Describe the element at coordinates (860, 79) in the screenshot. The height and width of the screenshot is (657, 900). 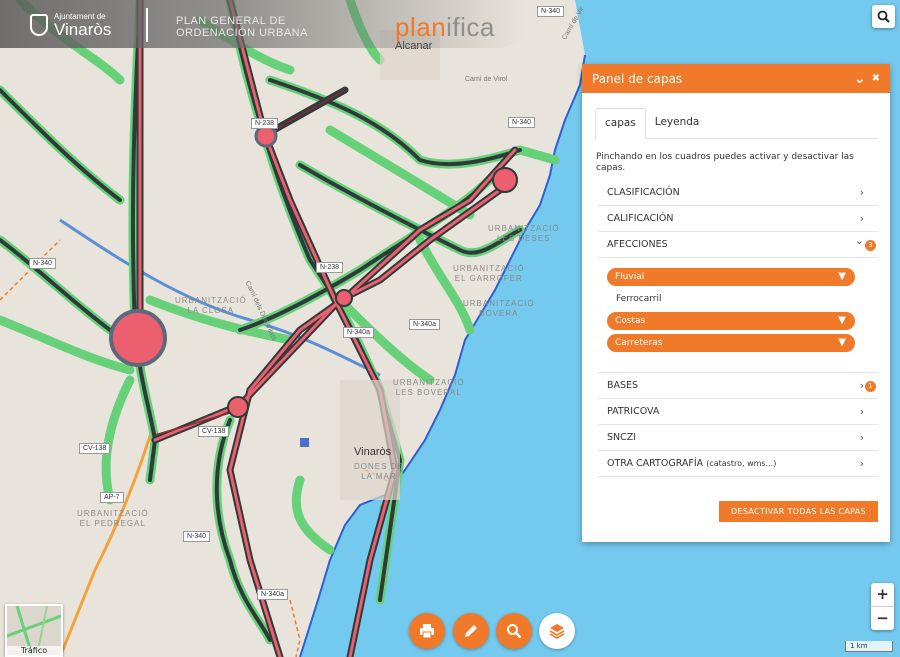
I see `collapse-icon: ⌄` at that location.